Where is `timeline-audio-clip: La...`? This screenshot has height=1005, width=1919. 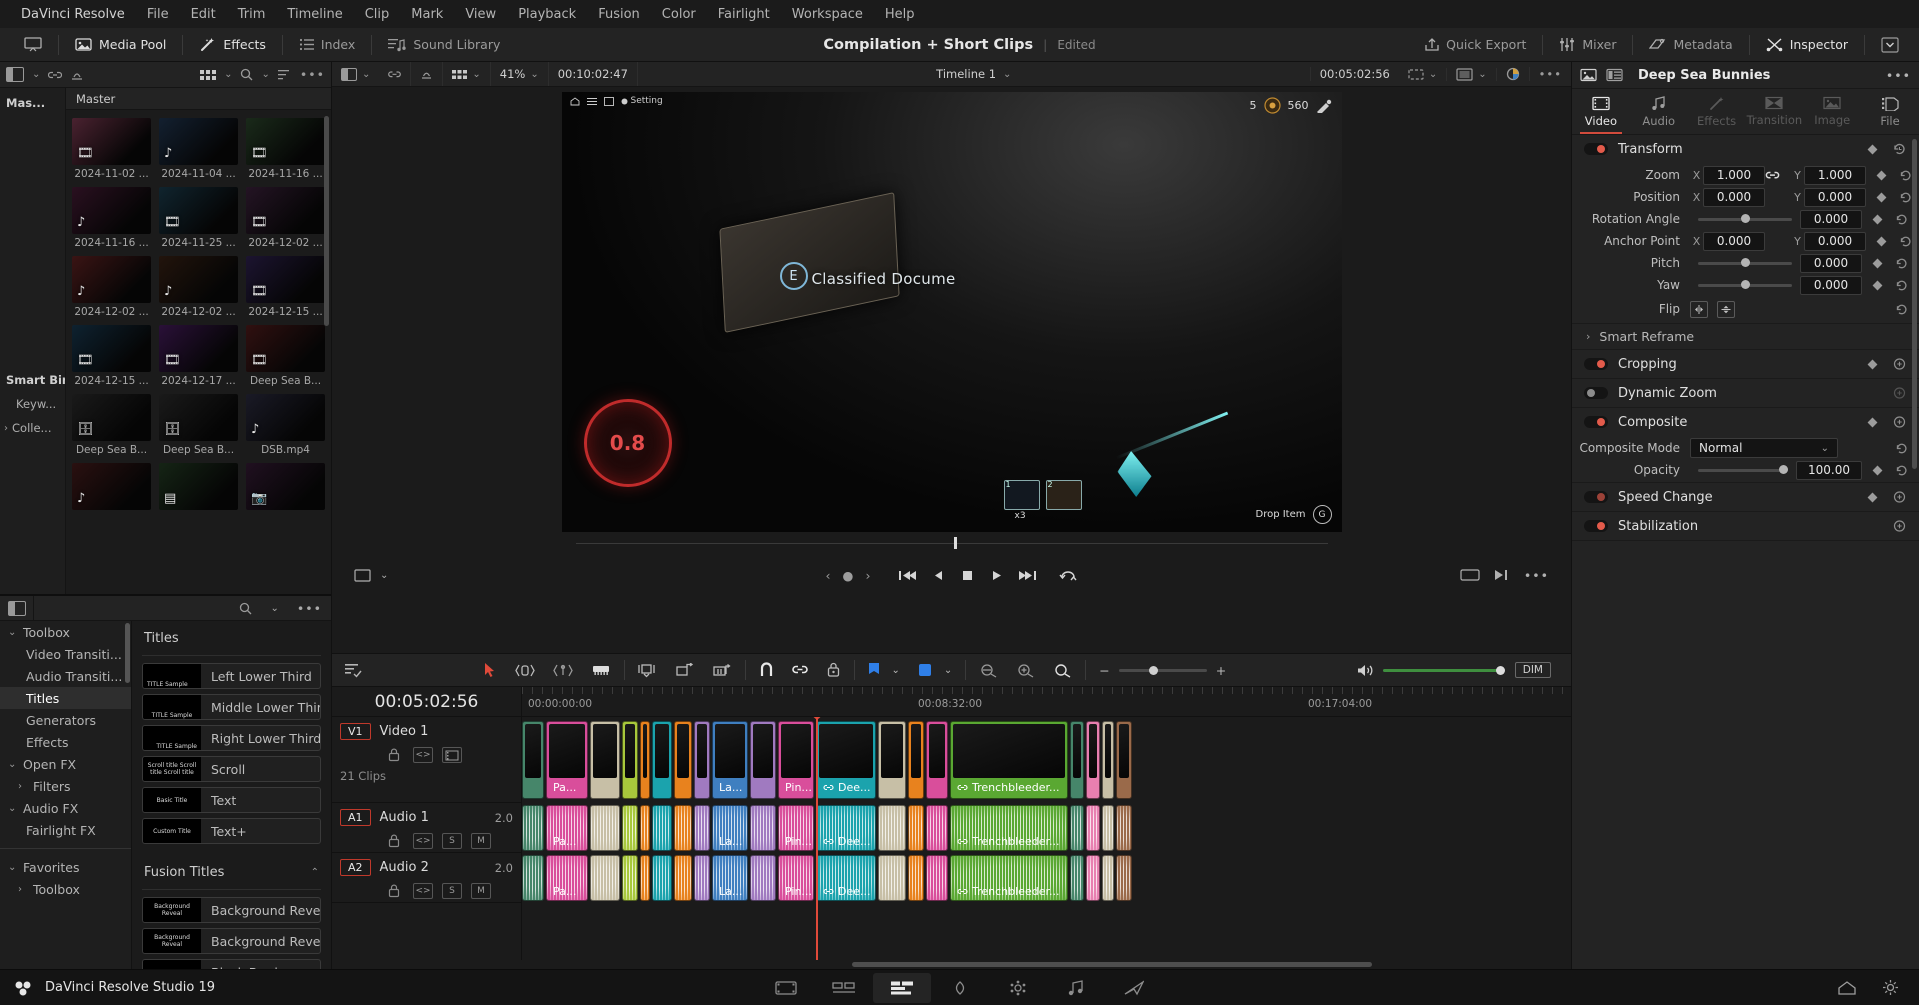 timeline-audio-clip: La... is located at coordinates (730, 878).